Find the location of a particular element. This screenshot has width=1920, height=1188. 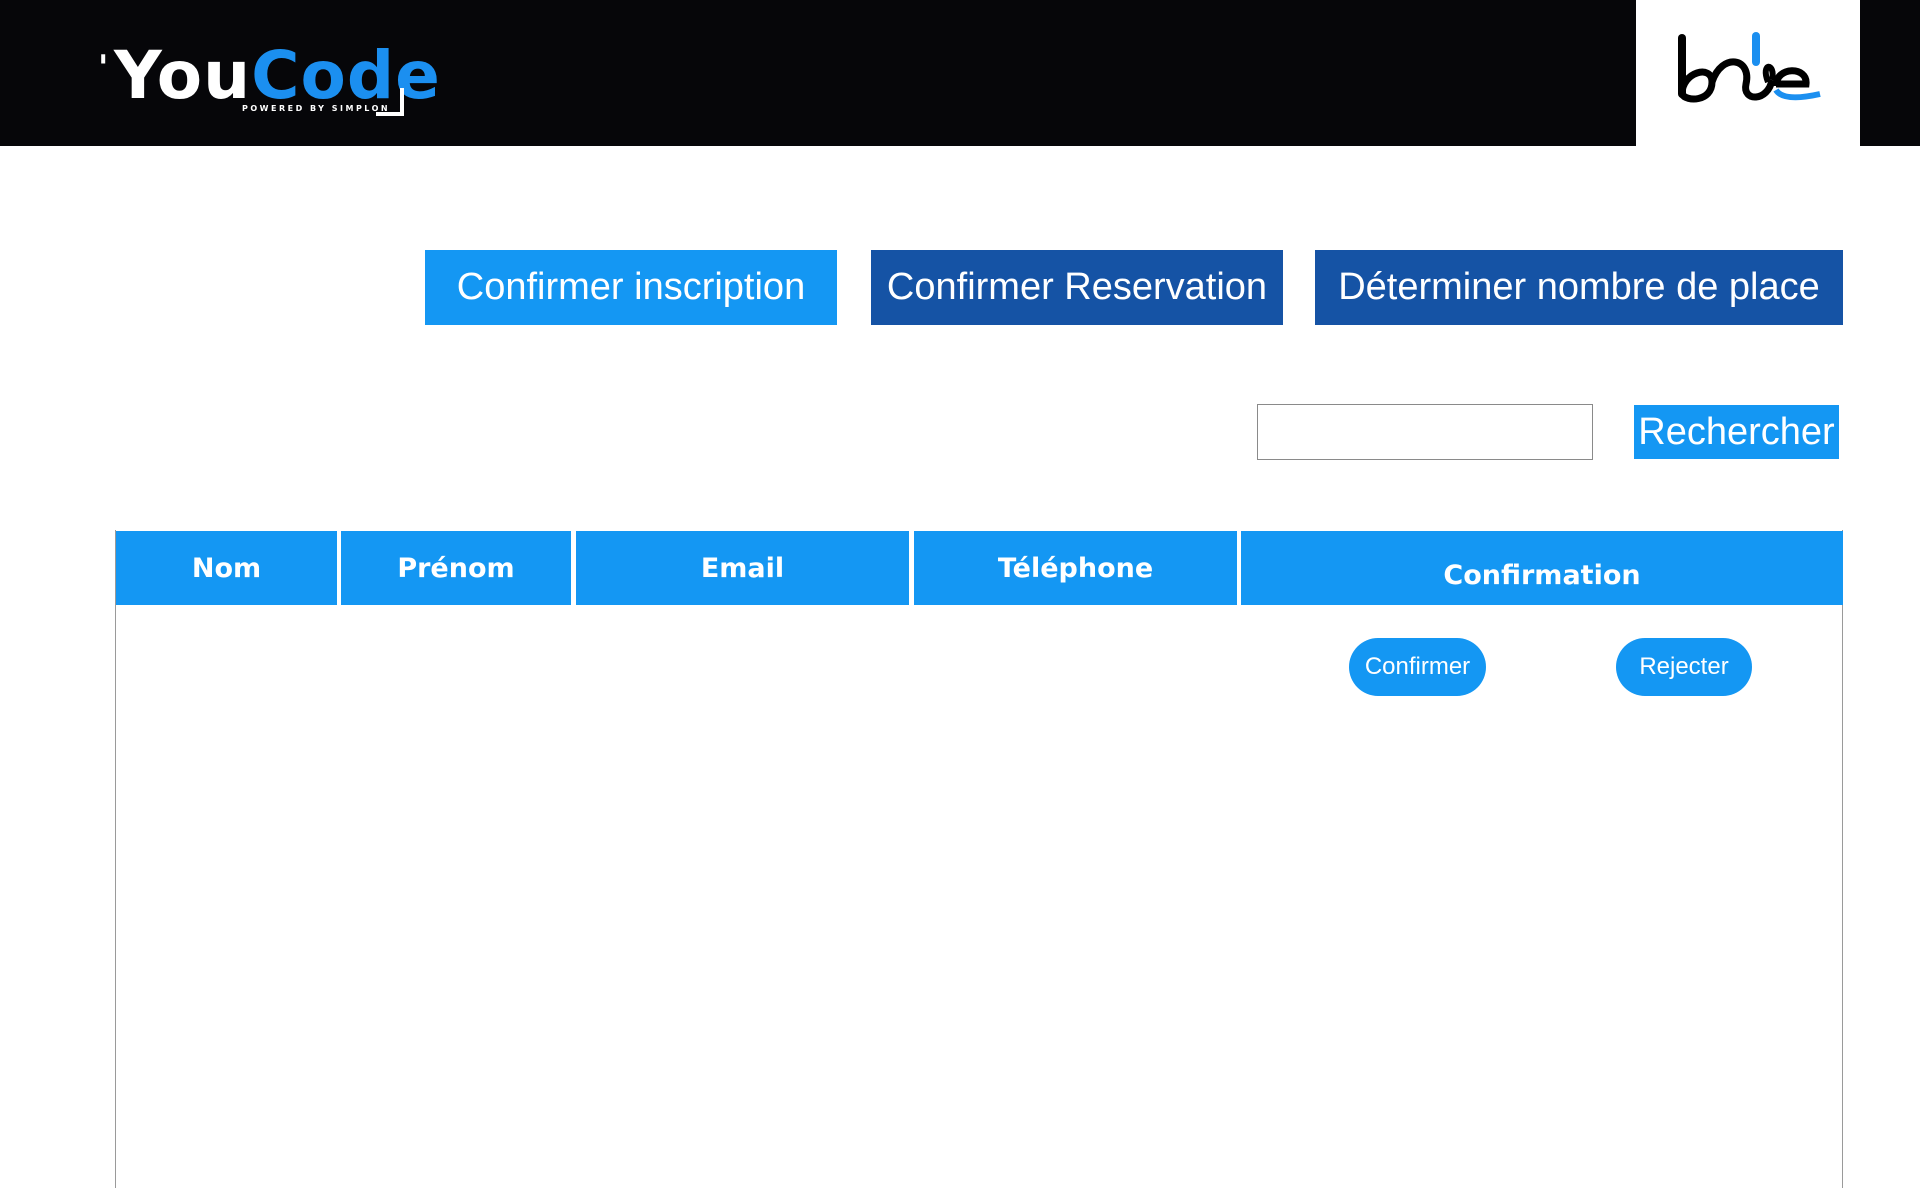

logo-you: You is located at coordinates (183, 75).